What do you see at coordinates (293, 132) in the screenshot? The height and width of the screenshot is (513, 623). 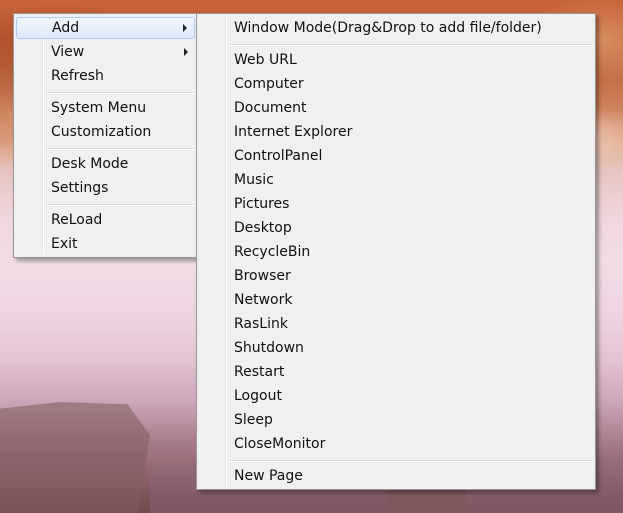 I see `menu-item-label: Internet Explorer` at bounding box center [293, 132].